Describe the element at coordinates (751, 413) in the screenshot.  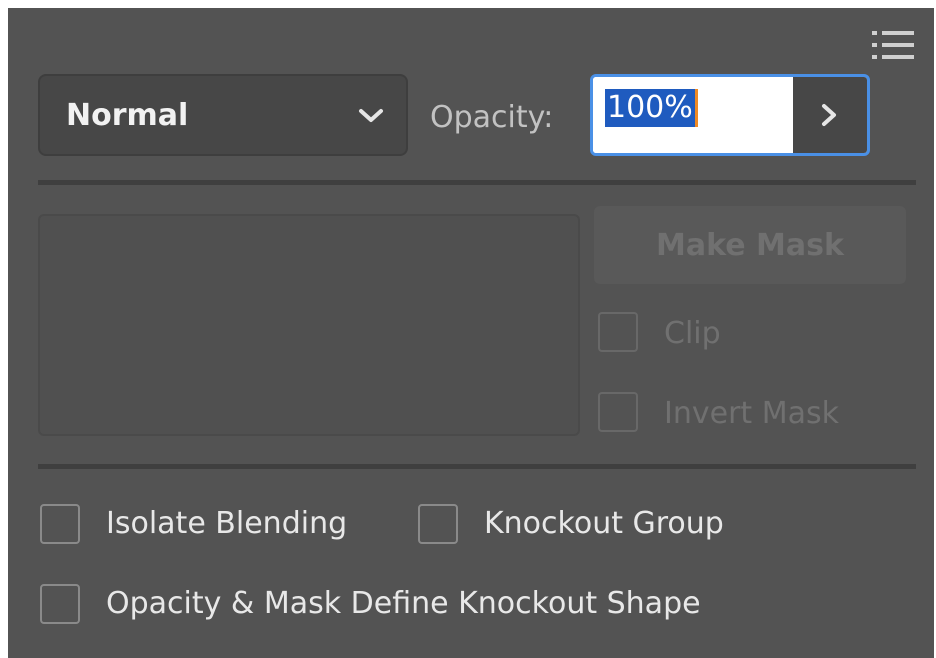
I see `invert-mask-label: Invert Mask` at that location.